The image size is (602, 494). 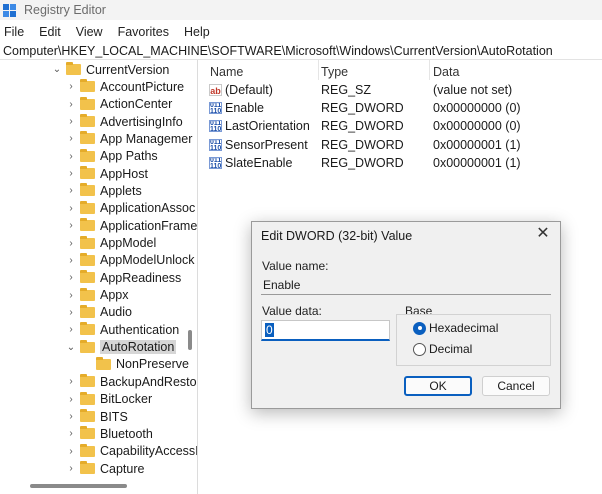 I want to click on ok-button: OK, so click(x=438, y=386).